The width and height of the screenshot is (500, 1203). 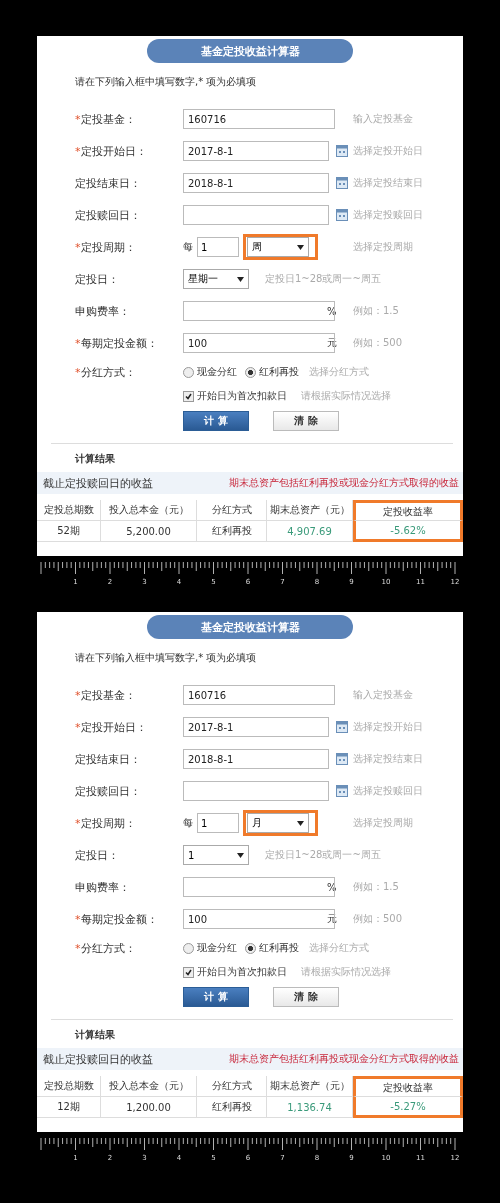 What do you see at coordinates (105, 247) in the screenshot?
I see `field-label: *定投周期：` at bounding box center [105, 247].